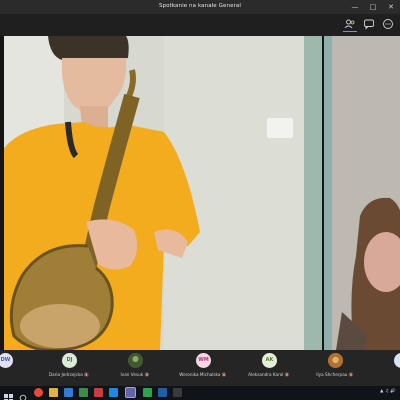 This screenshot has height=400, width=400. I want to click on participant-name-text: Ilya Shcherpau, so click(332, 374).